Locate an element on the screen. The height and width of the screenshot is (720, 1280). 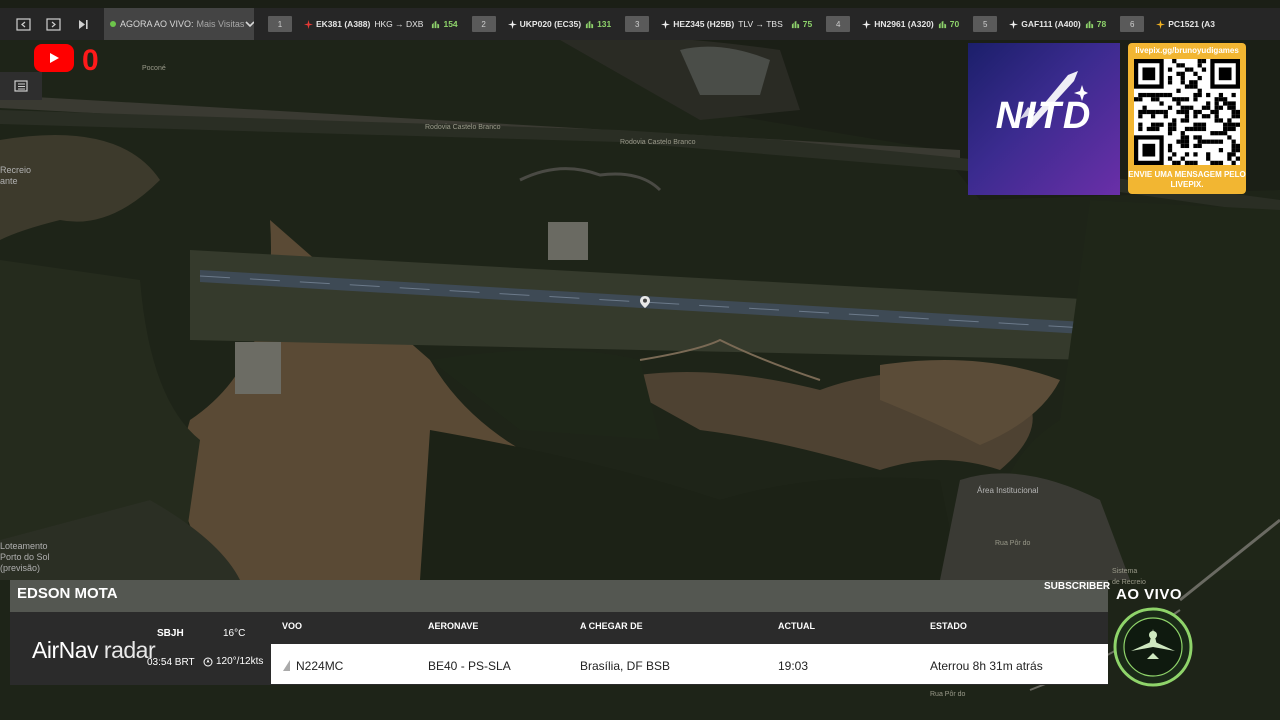
youtube-counter: 0 is located at coordinates (90, 60).